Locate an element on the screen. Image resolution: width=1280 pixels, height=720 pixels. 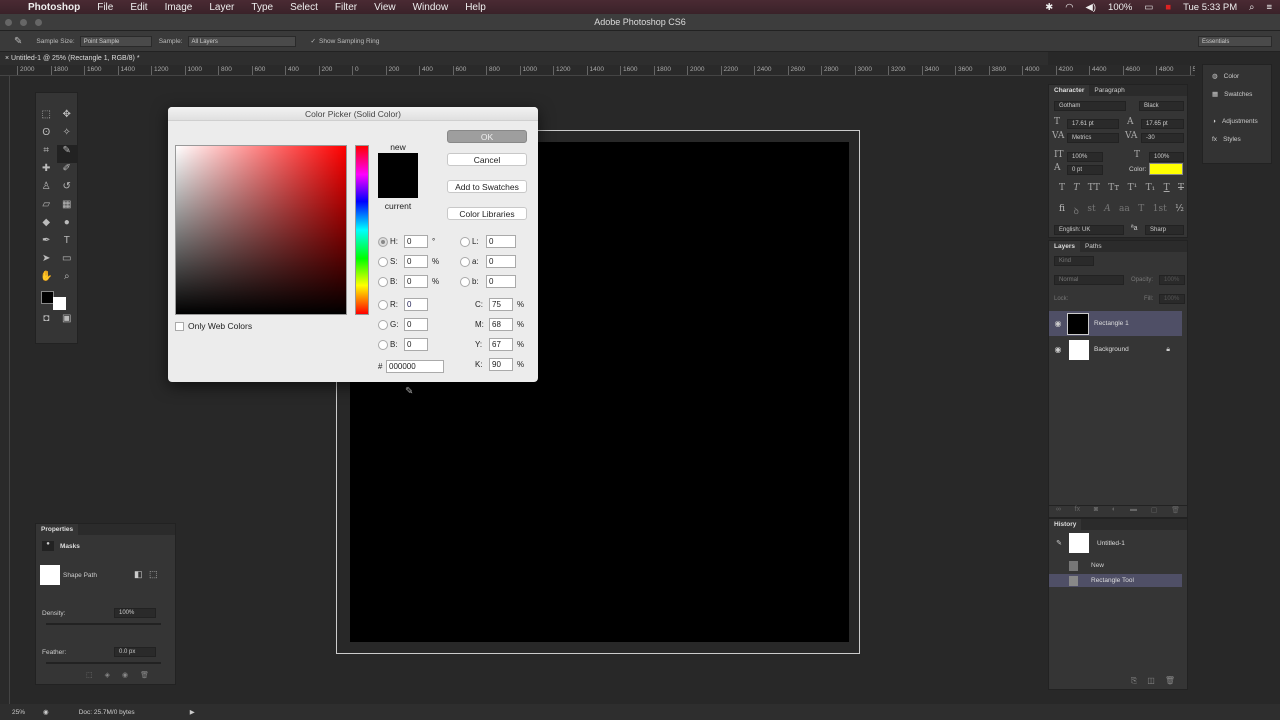
menu-select: Select is located at coordinates (304, 7).